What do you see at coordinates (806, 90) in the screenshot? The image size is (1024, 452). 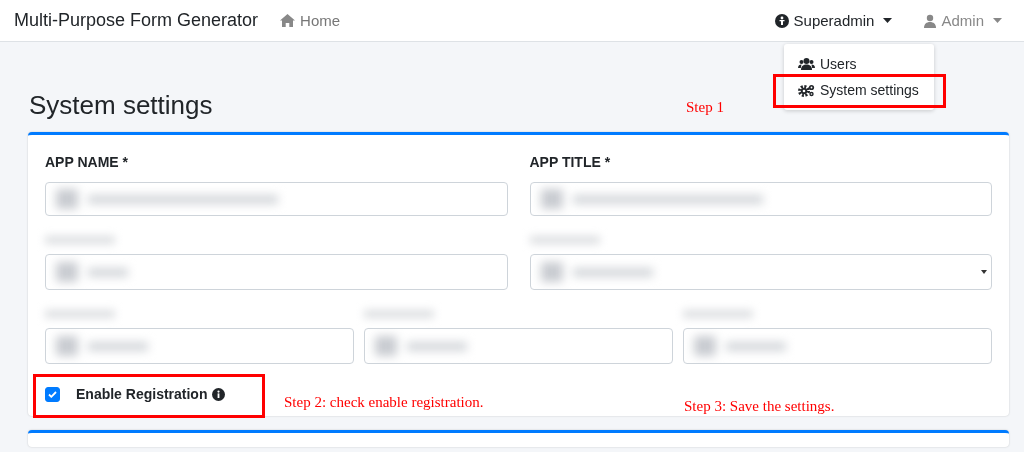 I see `gears-icon` at bounding box center [806, 90].